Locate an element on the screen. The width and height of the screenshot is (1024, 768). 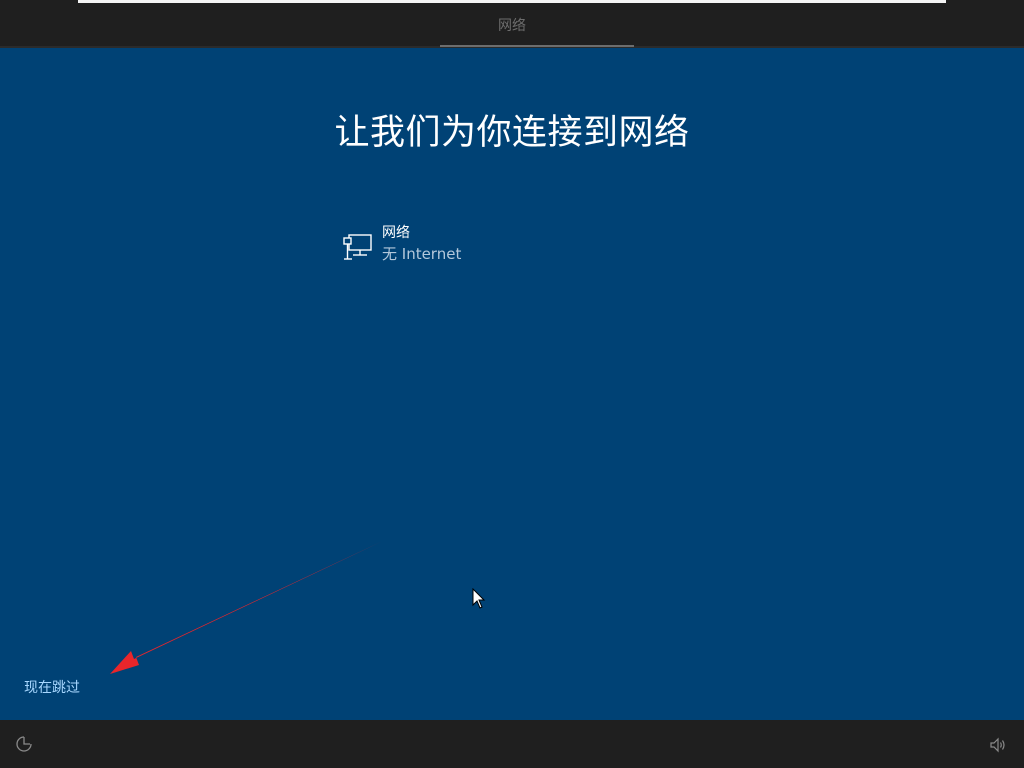
top-progress-bar: 网络 is located at coordinates (512, 24).